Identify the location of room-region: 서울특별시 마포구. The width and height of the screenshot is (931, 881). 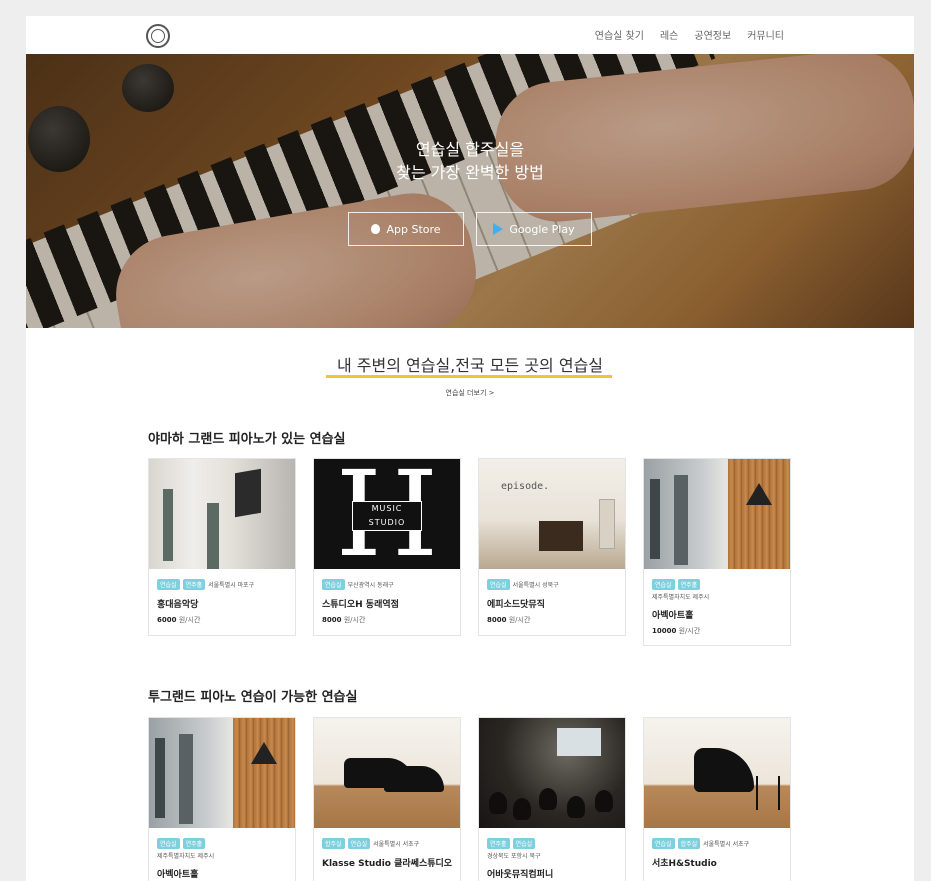
(231, 585).